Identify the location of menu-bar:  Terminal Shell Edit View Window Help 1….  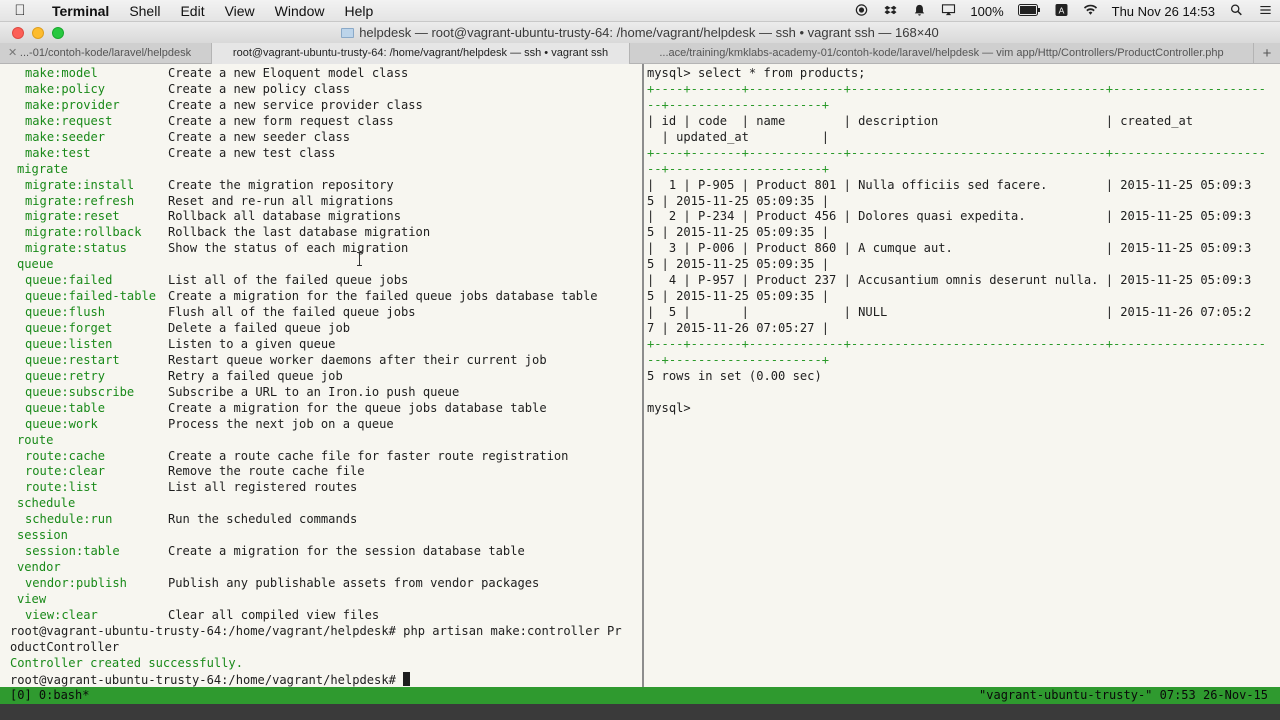
(640, 11).